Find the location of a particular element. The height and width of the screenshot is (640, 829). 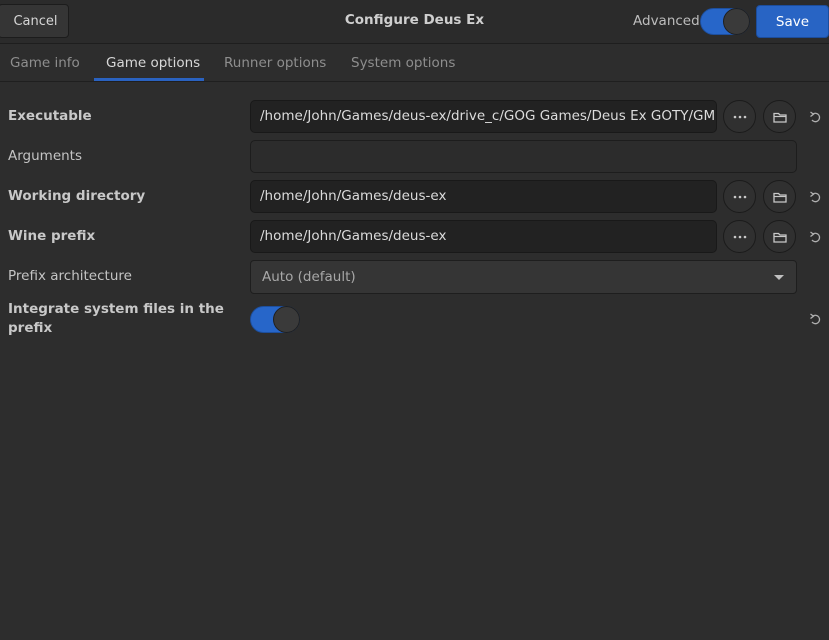

arguments-label: Arguments is located at coordinates (45, 156).